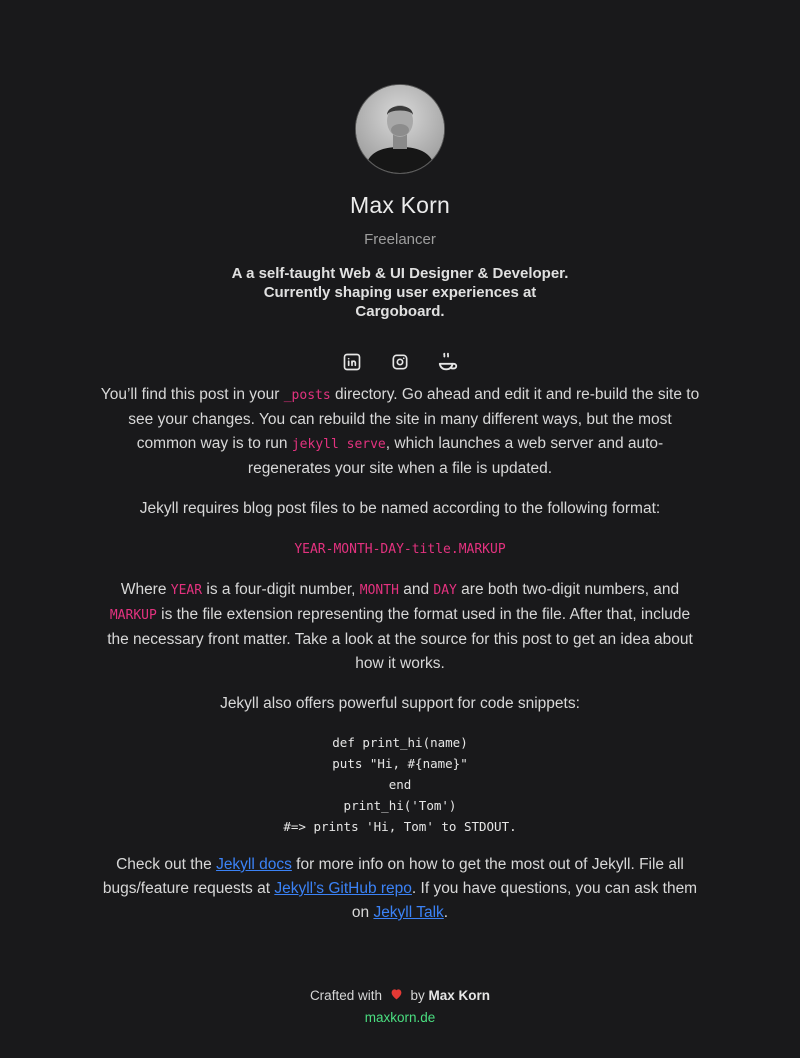 This screenshot has width=800, height=1058. I want to click on buy-me-a-coffee-link, so click(448, 362).